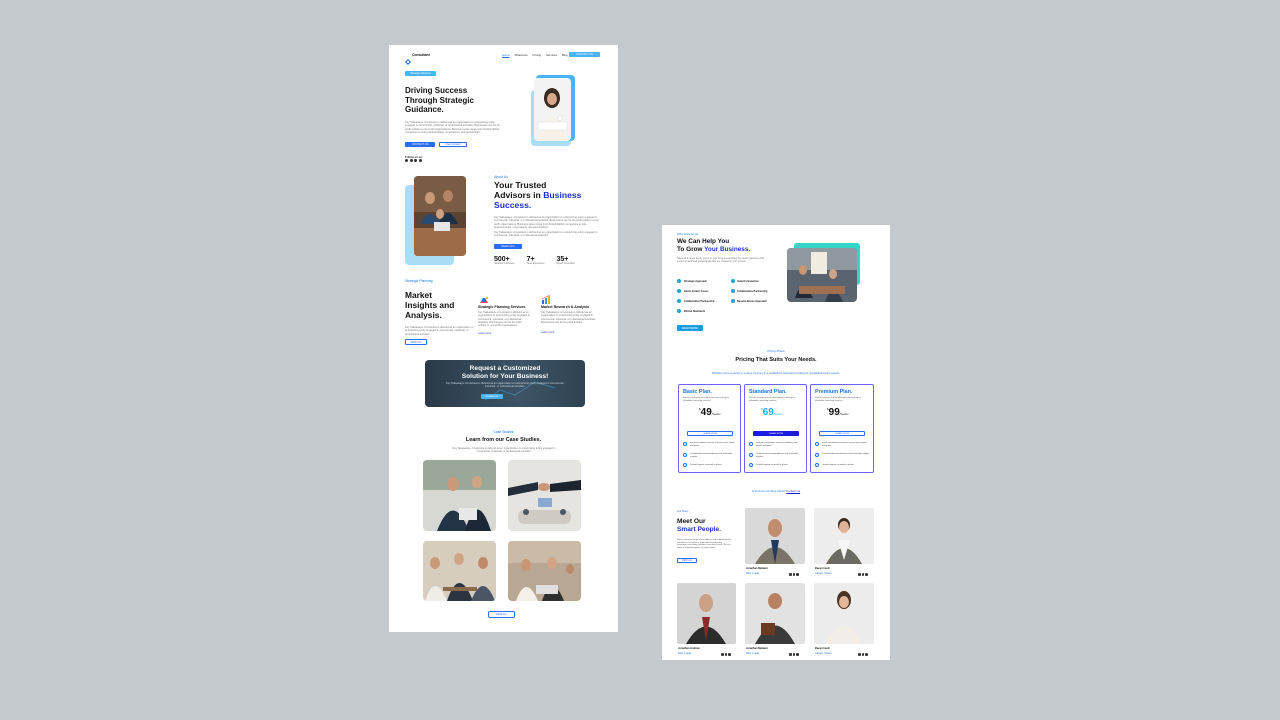  Describe the element at coordinates (690, 328) in the screenshot. I see `why-read-more-button: READ MORE` at that location.